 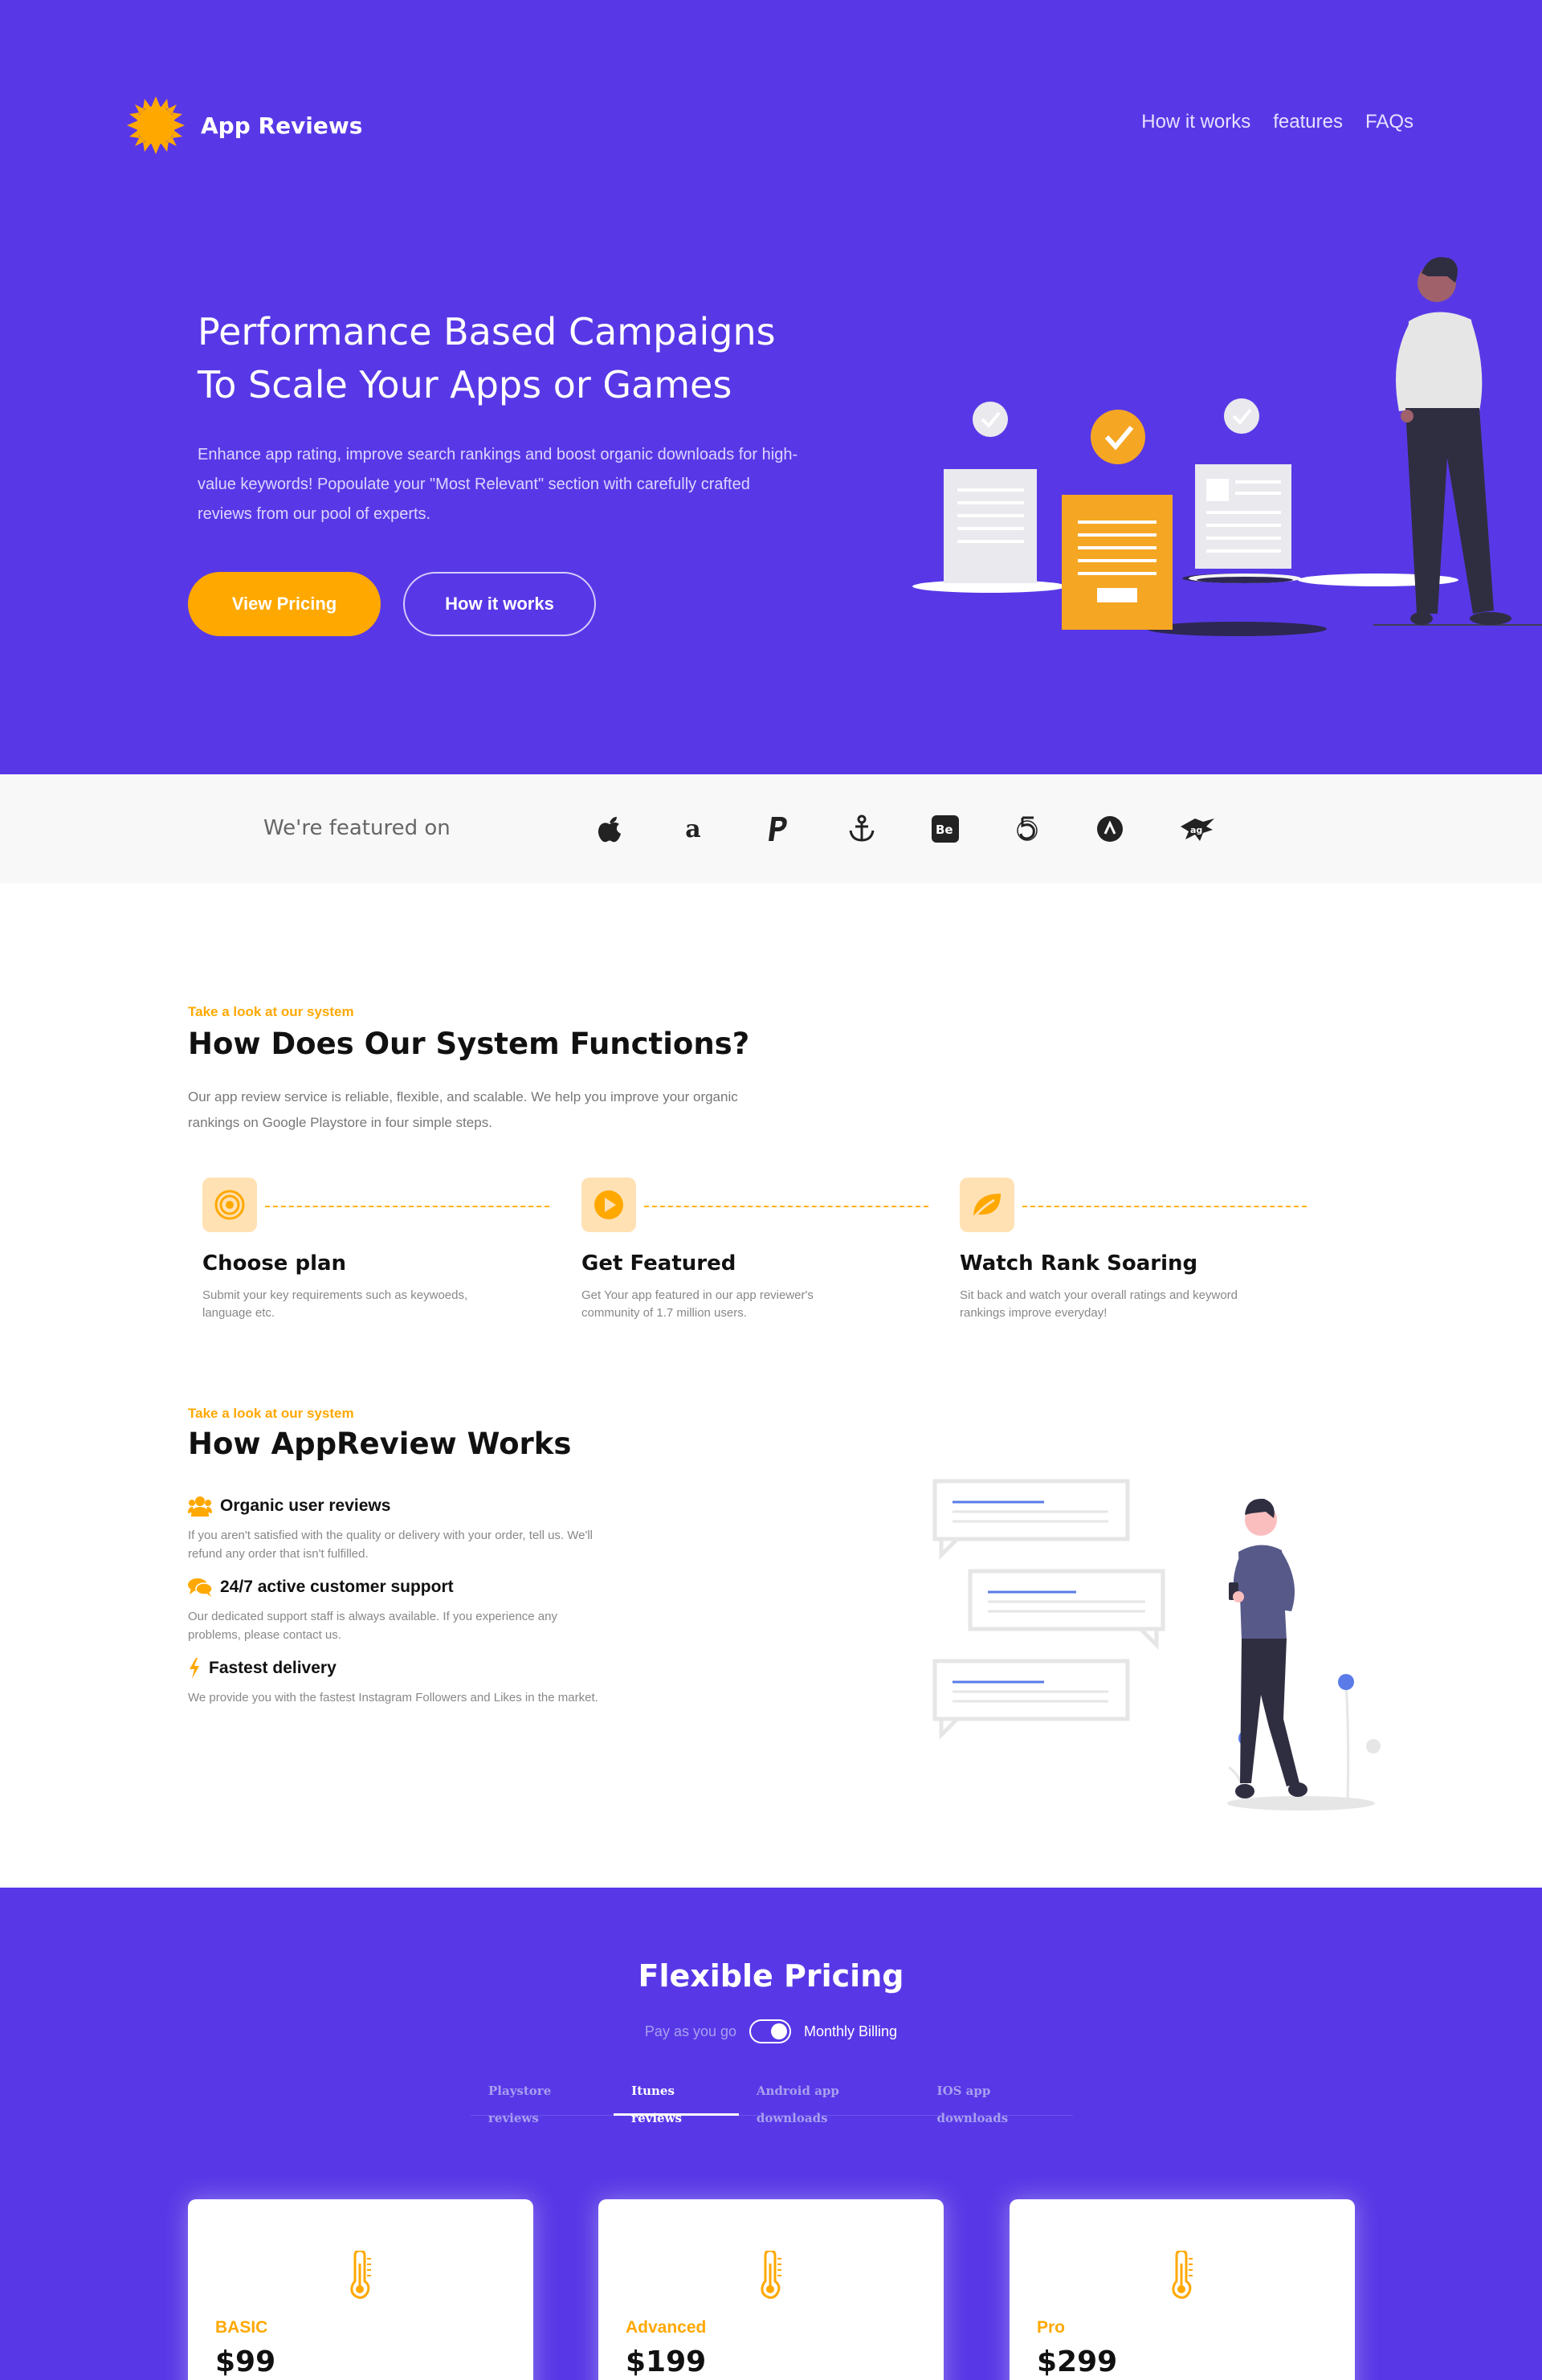 I want to click on plan-card-basic: BASIC $99, so click(x=360, y=2289).